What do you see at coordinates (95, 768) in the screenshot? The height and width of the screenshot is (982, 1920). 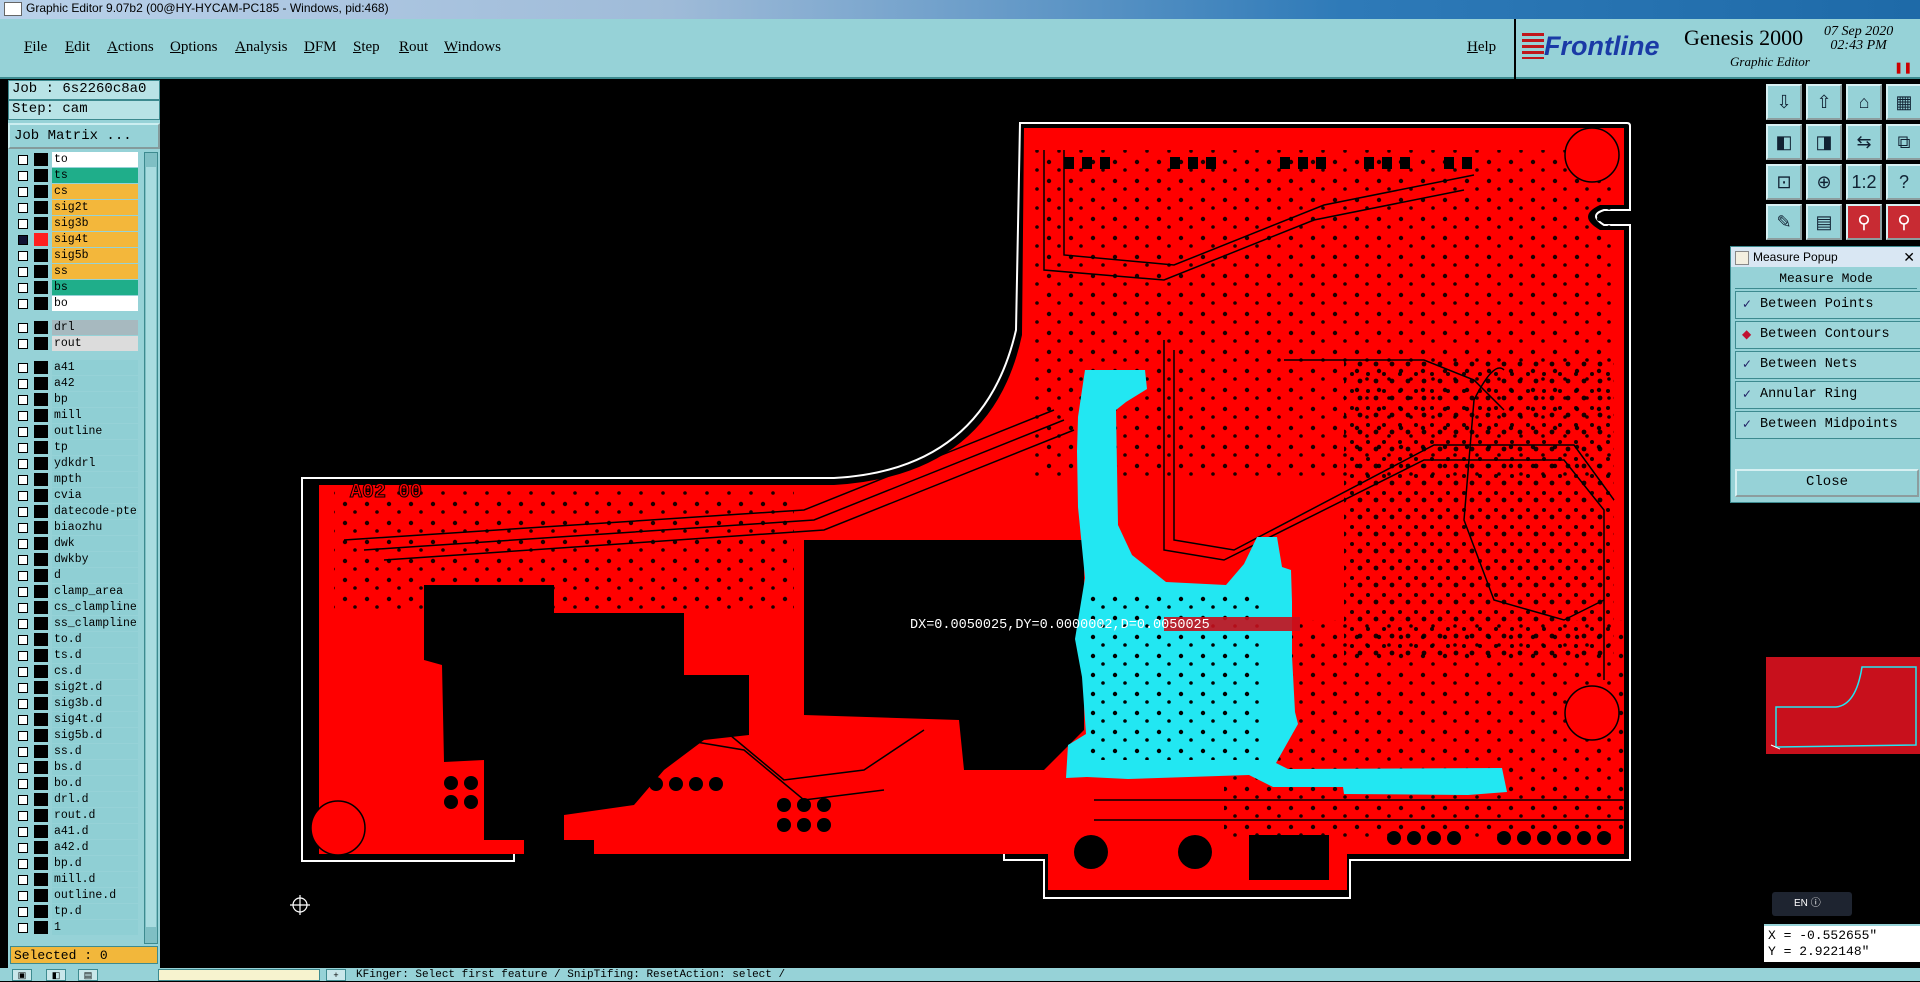 I see `layer-name: bs.d` at bounding box center [95, 768].